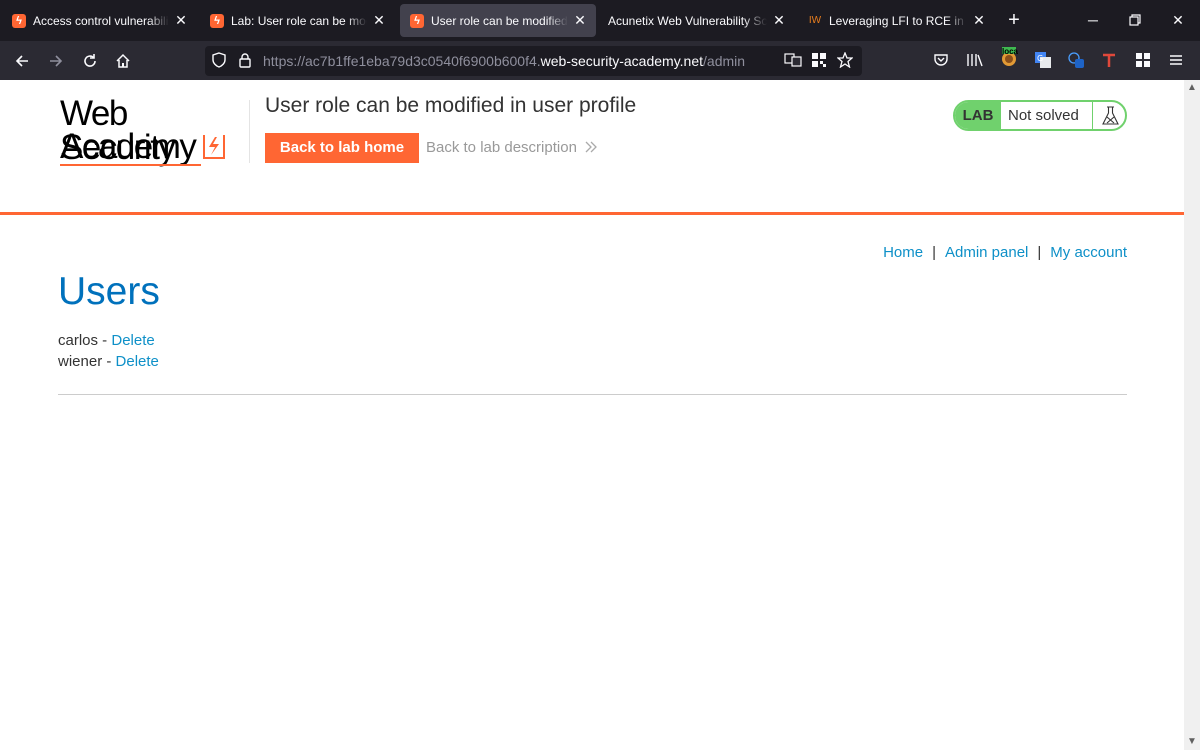 This screenshot has width=1200, height=750. Describe the element at coordinates (1014, 20) in the screenshot. I see `new-tab-button: +` at that location.